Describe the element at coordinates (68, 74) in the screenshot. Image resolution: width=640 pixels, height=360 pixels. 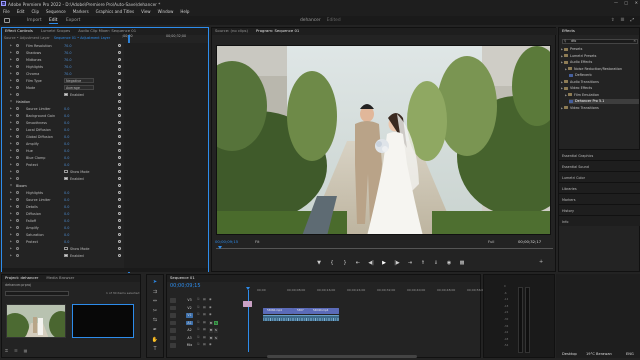
I see `param-value: 70.0` at that location.